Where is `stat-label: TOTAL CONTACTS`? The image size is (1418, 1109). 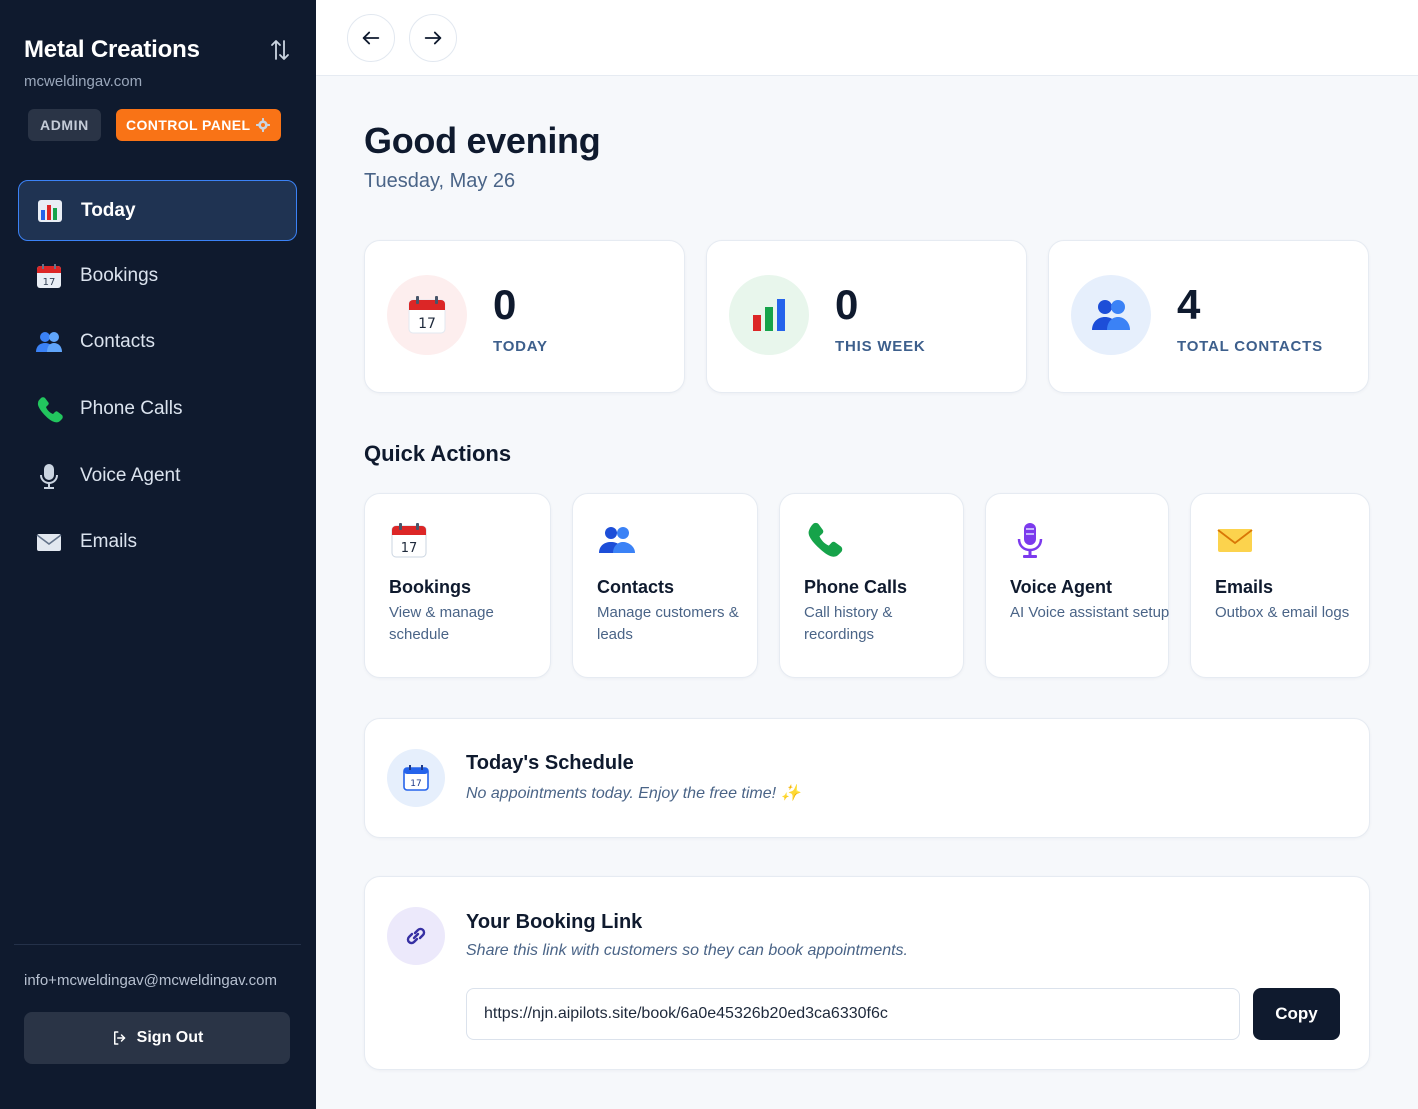
stat-label: TOTAL CONTACTS is located at coordinates (1250, 346).